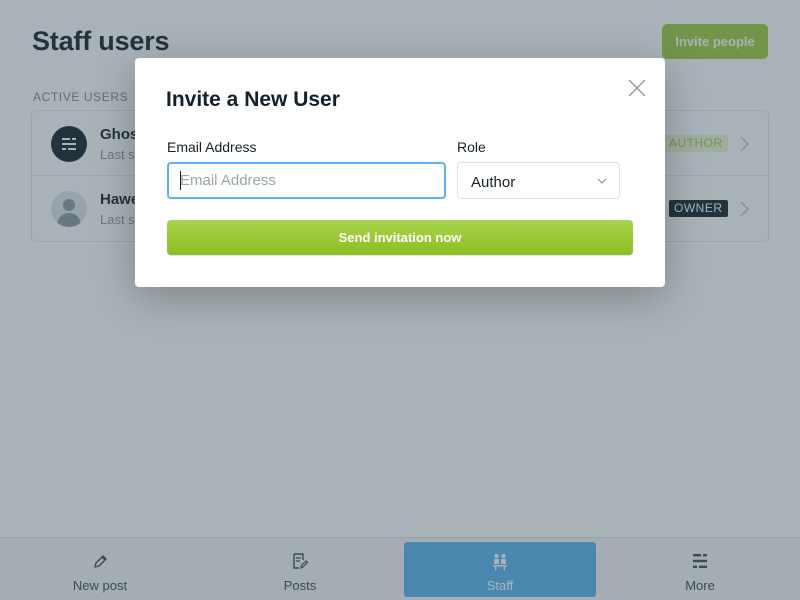 Image resolution: width=800 pixels, height=600 pixels. What do you see at coordinates (180, 180) in the screenshot?
I see `text-caret` at bounding box center [180, 180].